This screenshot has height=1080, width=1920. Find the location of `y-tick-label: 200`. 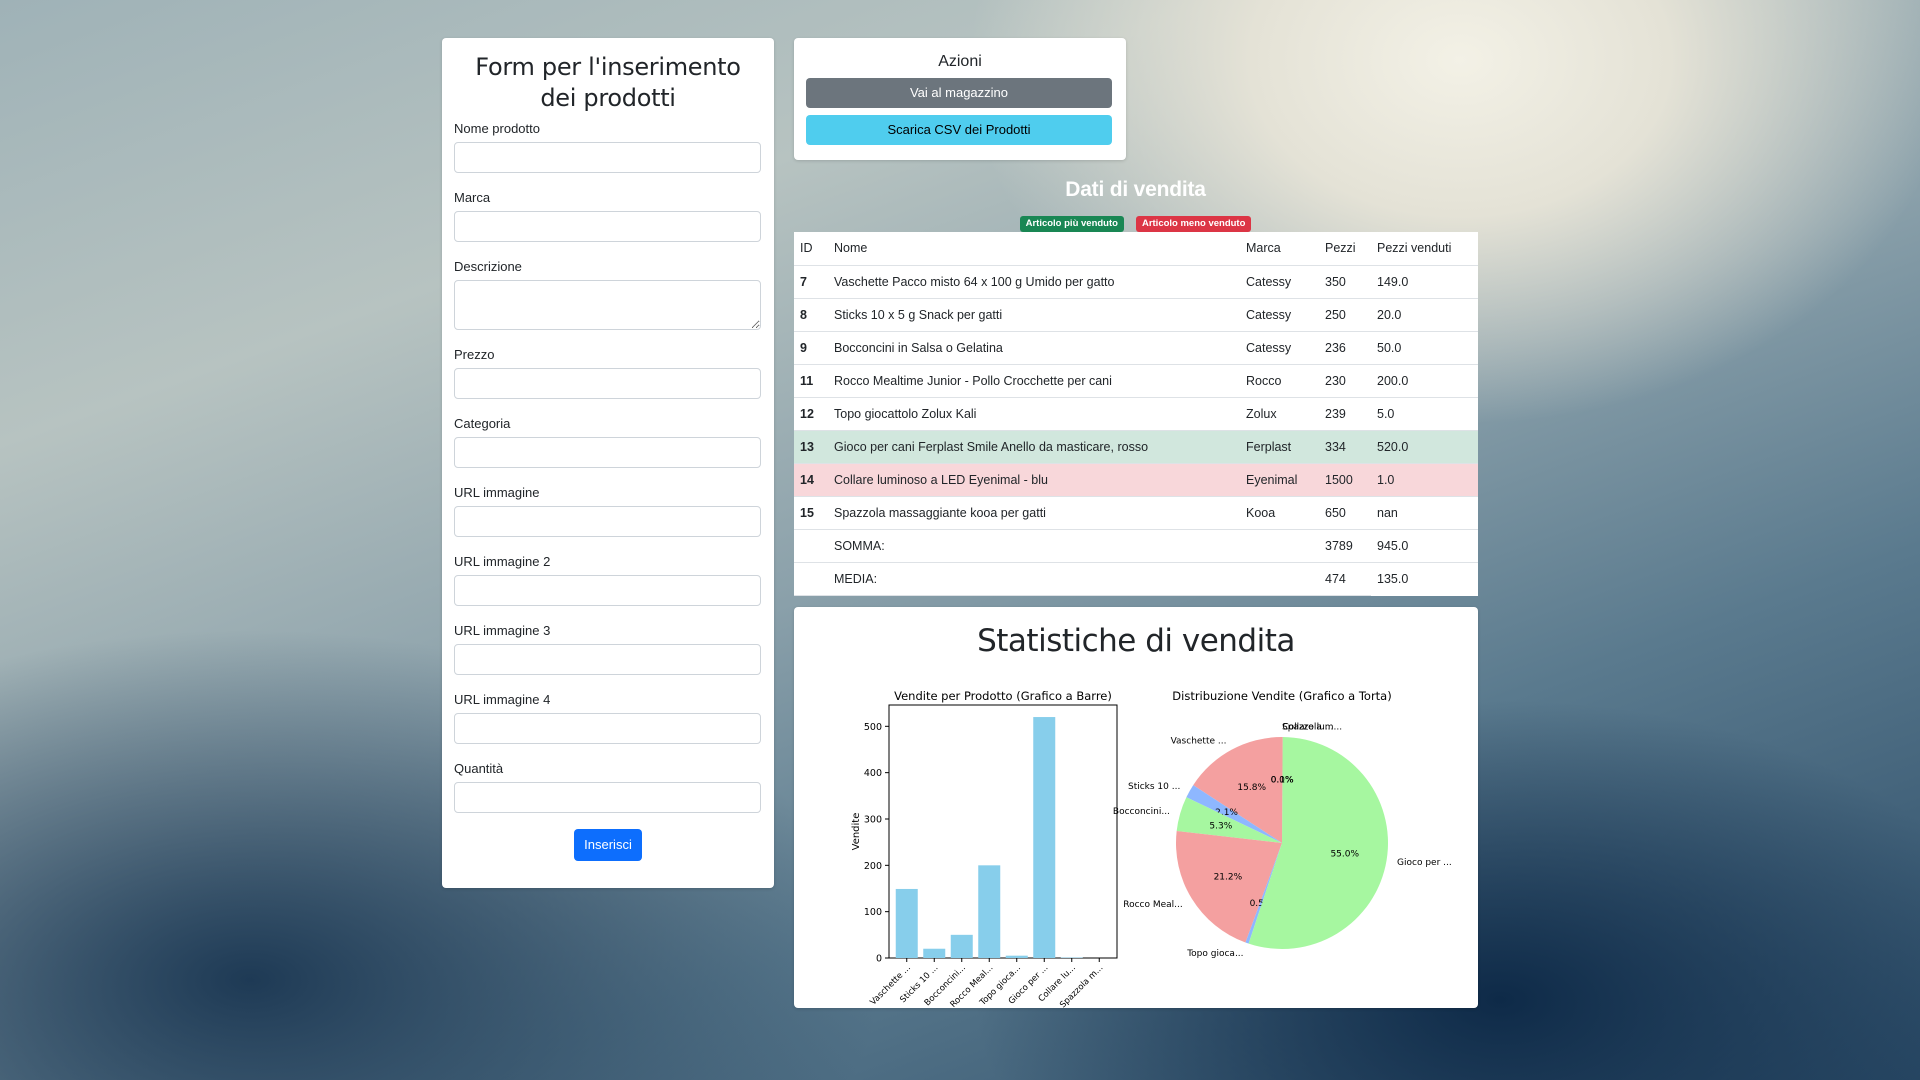

y-tick-label: 200 is located at coordinates (873, 866).